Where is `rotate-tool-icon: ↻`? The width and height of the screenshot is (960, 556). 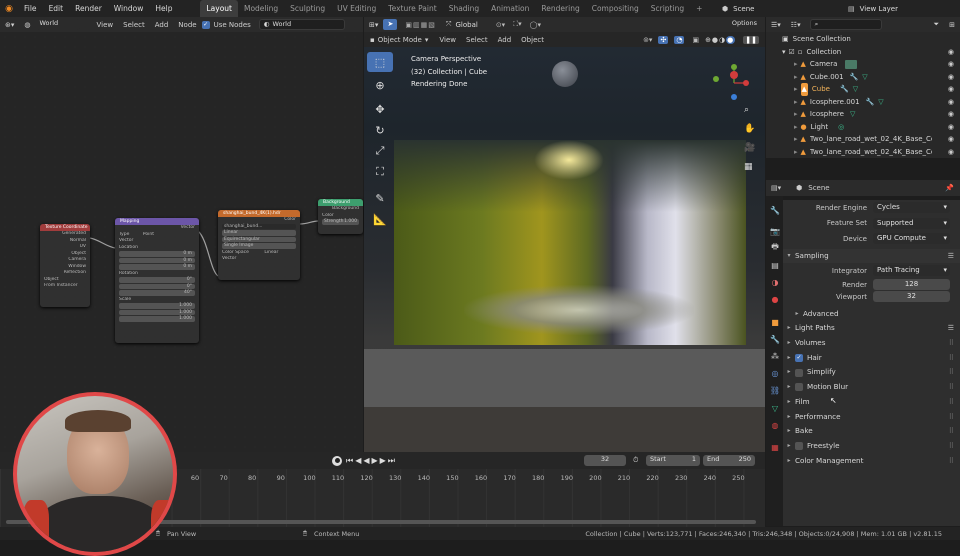
rotate-tool-icon: ↻ is located at coordinates (380, 130).